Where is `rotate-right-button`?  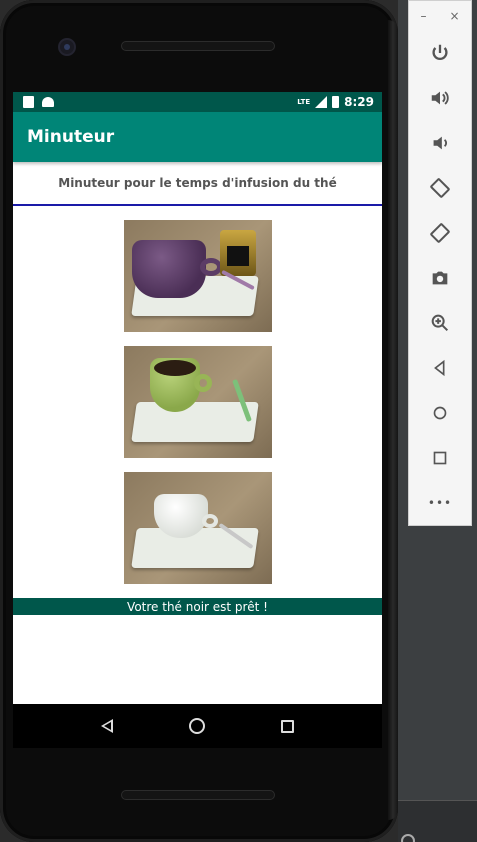 rotate-right-button is located at coordinates (440, 233).